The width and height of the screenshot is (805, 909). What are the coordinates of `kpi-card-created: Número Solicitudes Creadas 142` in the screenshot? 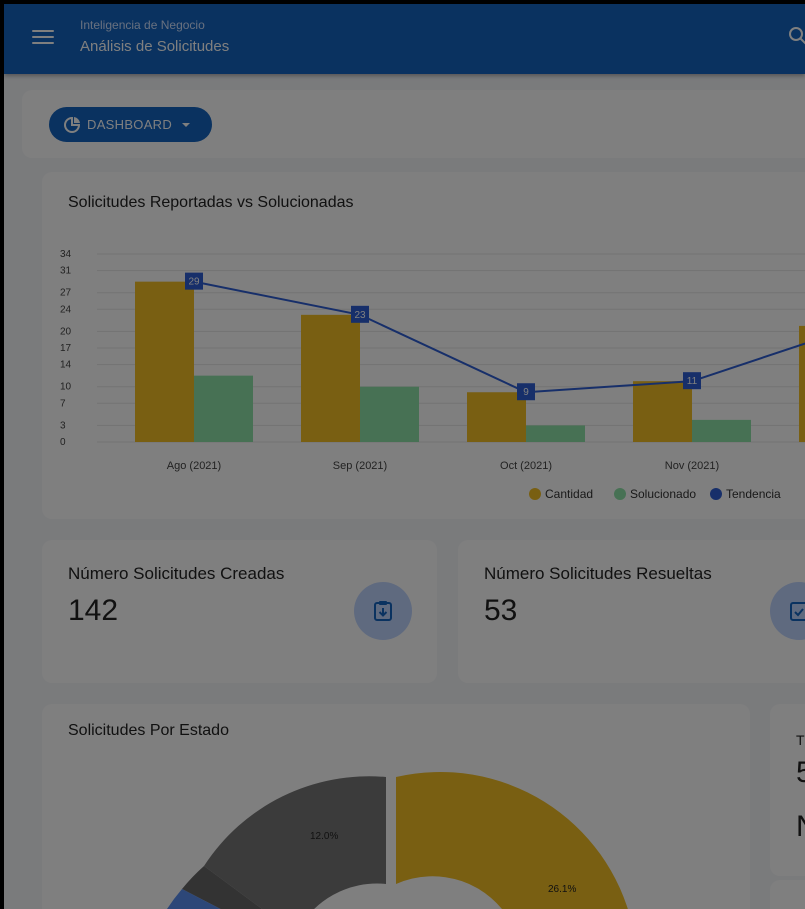 It's located at (239, 611).